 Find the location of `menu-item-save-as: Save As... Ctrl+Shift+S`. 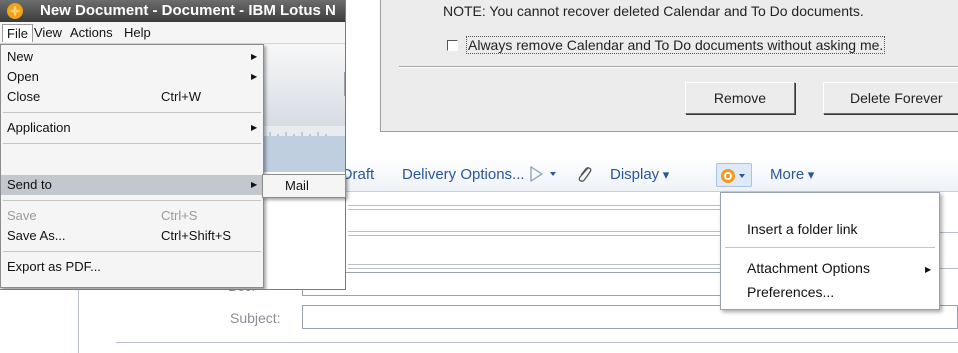

menu-item-save-as: Save As... Ctrl+Shift+S is located at coordinates (132, 236).